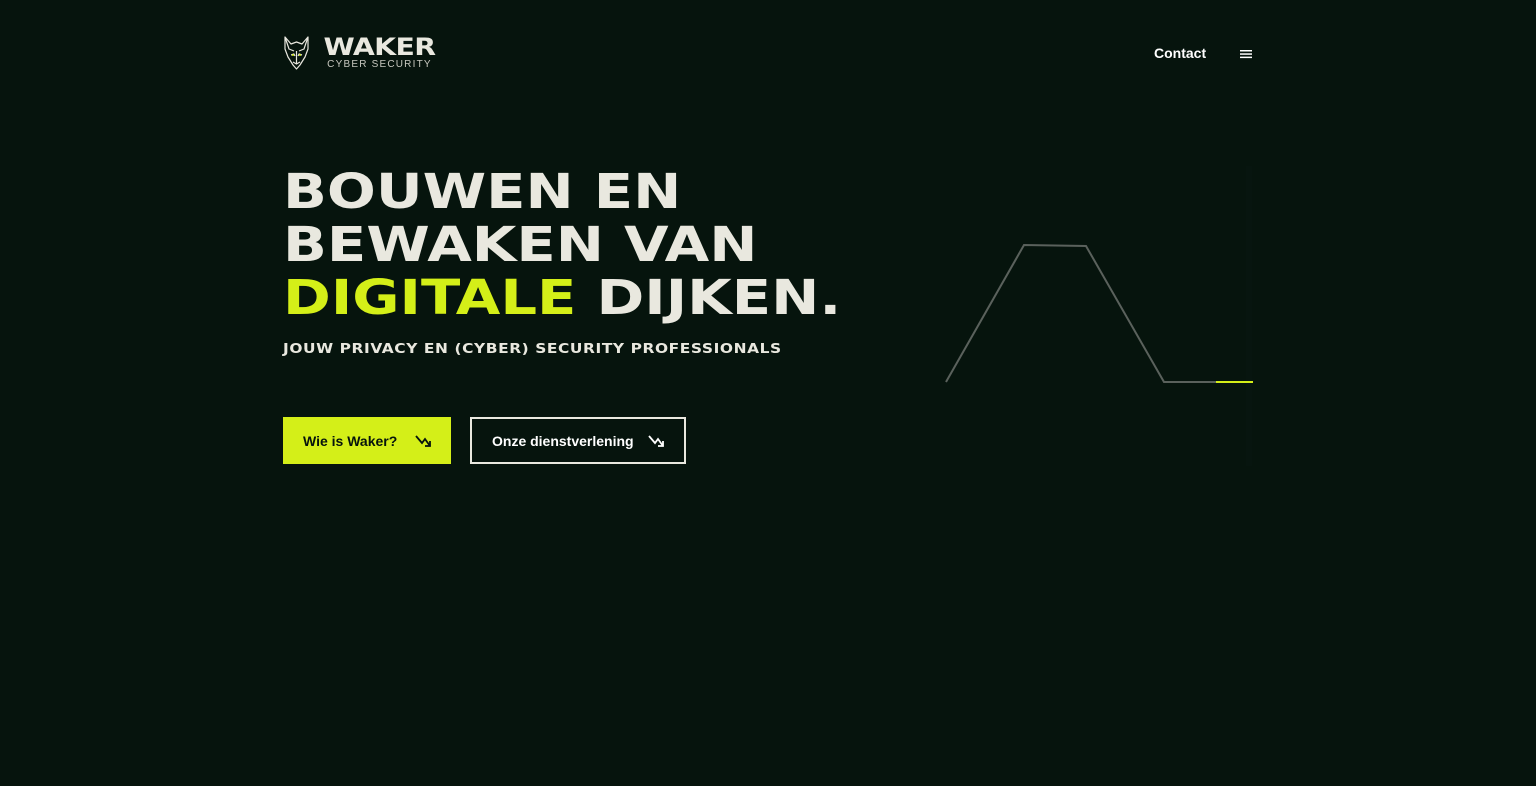 This screenshot has width=1536, height=786. What do you see at coordinates (482, 192) in the screenshot?
I see `headline-line-1: BOUWEN EN` at bounding box center [482, 192].